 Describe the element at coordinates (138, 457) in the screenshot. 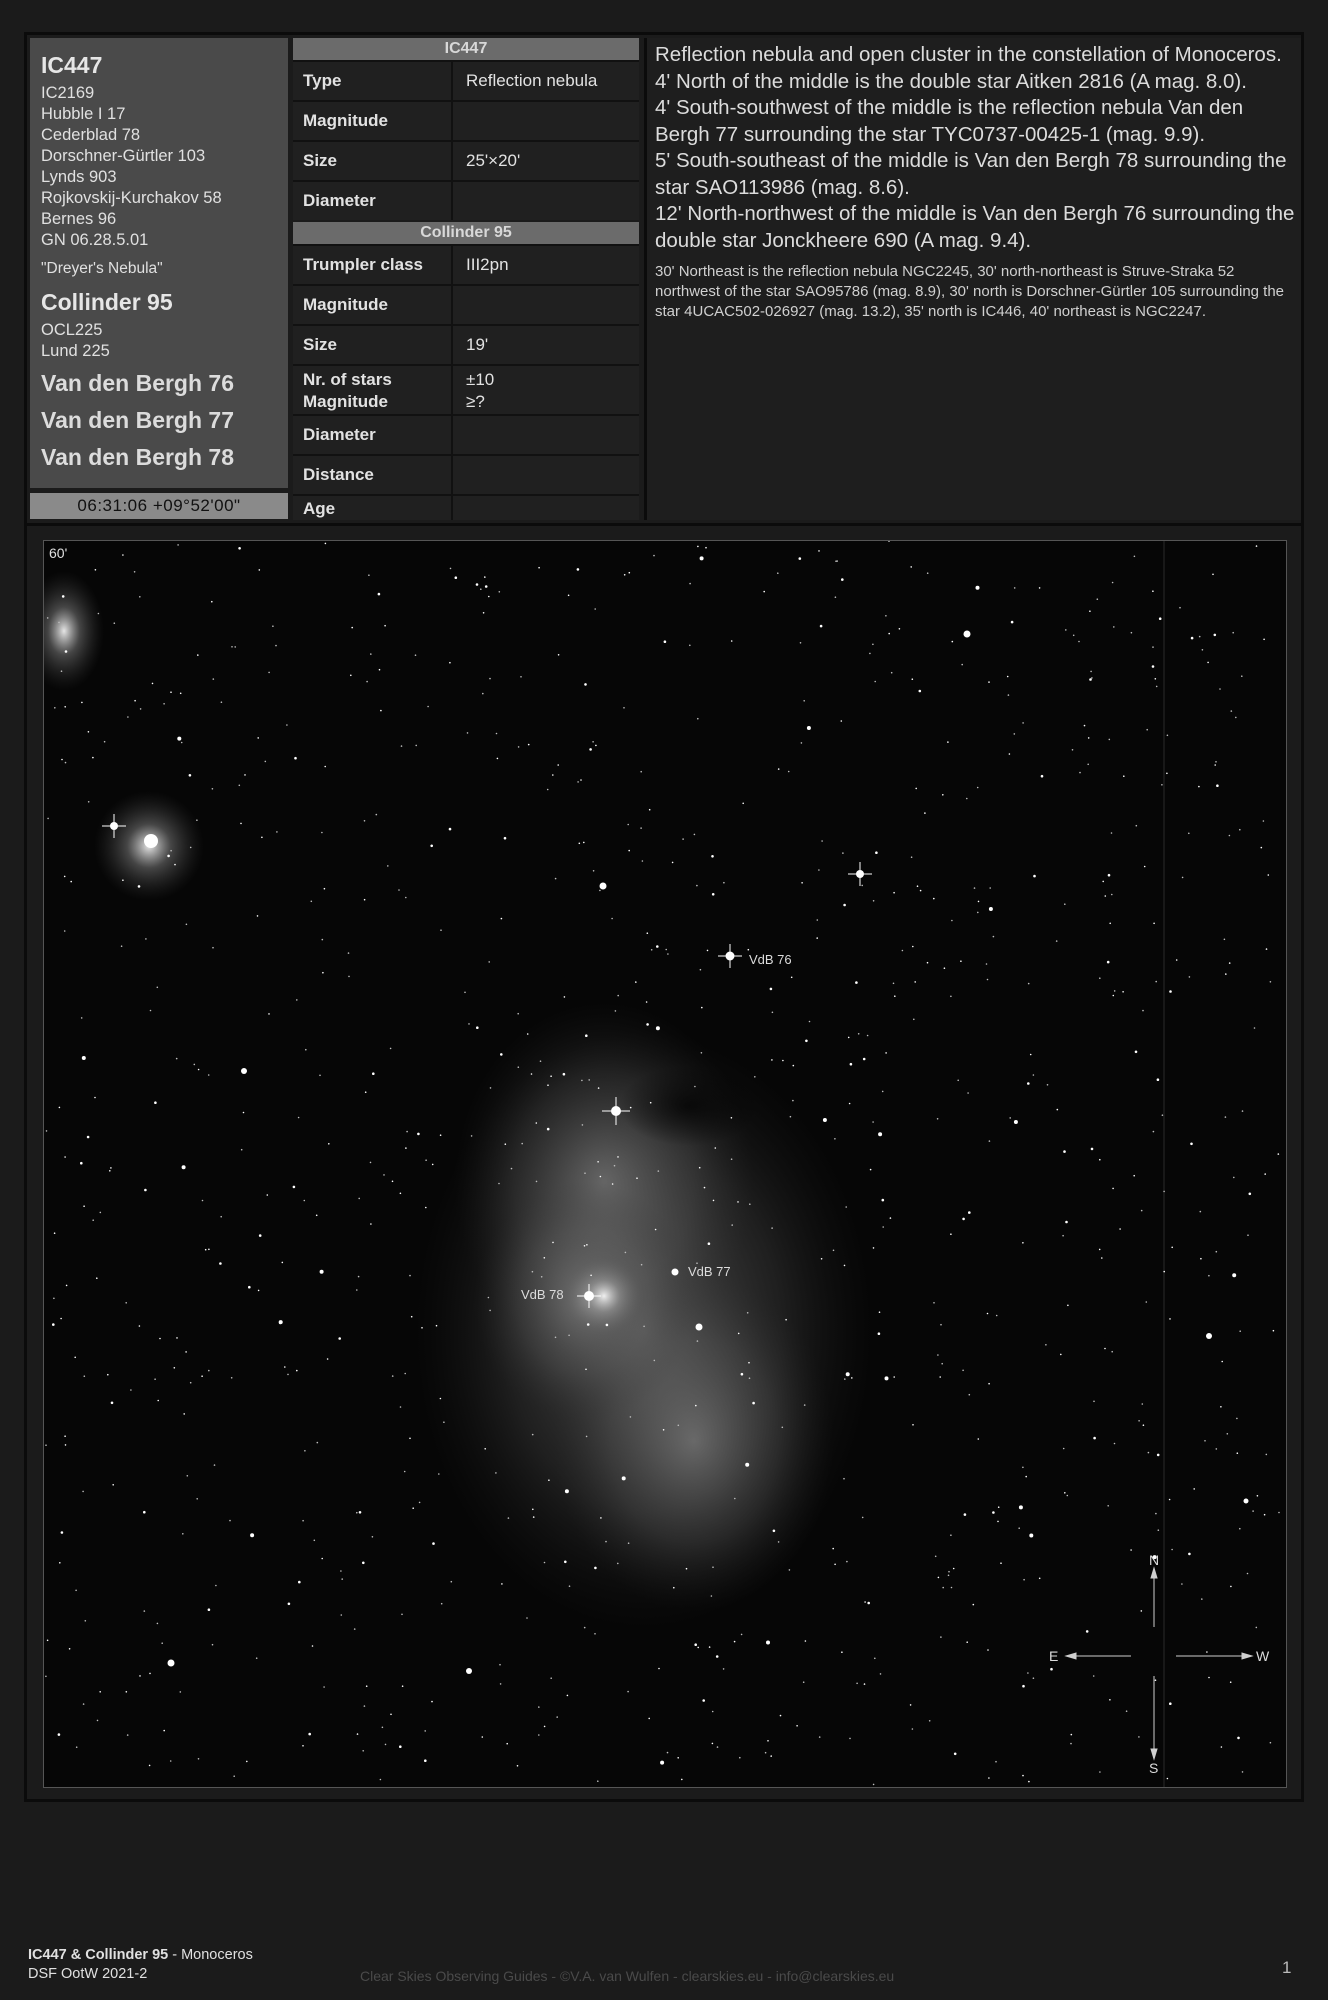

I see `extra-object-name: Van den Bergh 78` at that location.